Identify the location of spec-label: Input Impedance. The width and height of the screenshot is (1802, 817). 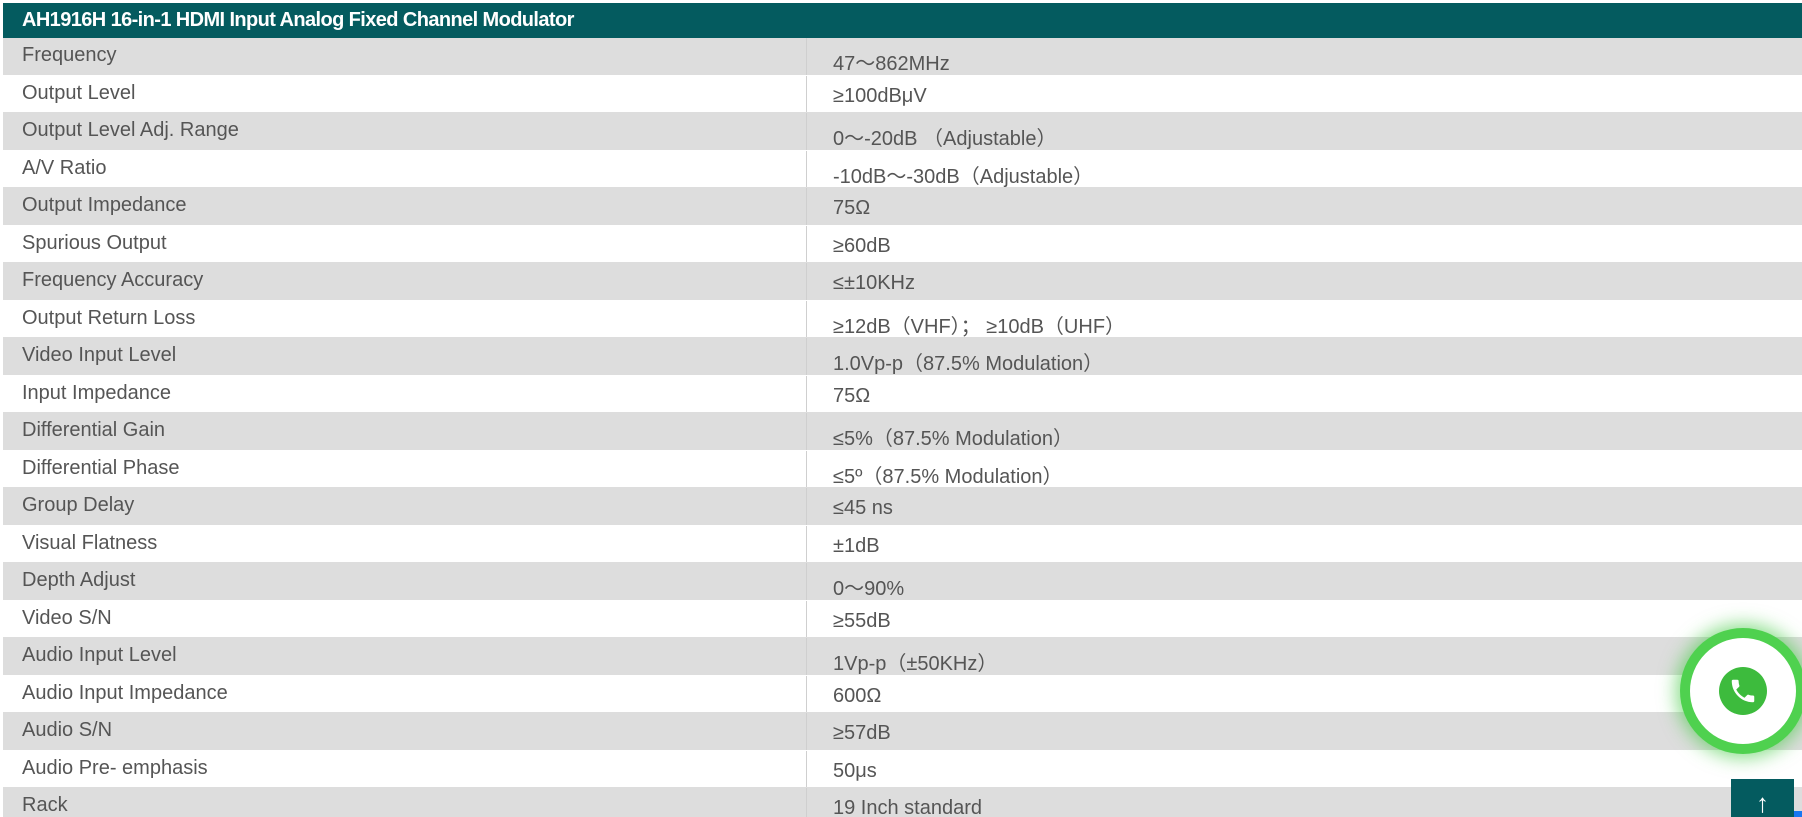
(405, 393).